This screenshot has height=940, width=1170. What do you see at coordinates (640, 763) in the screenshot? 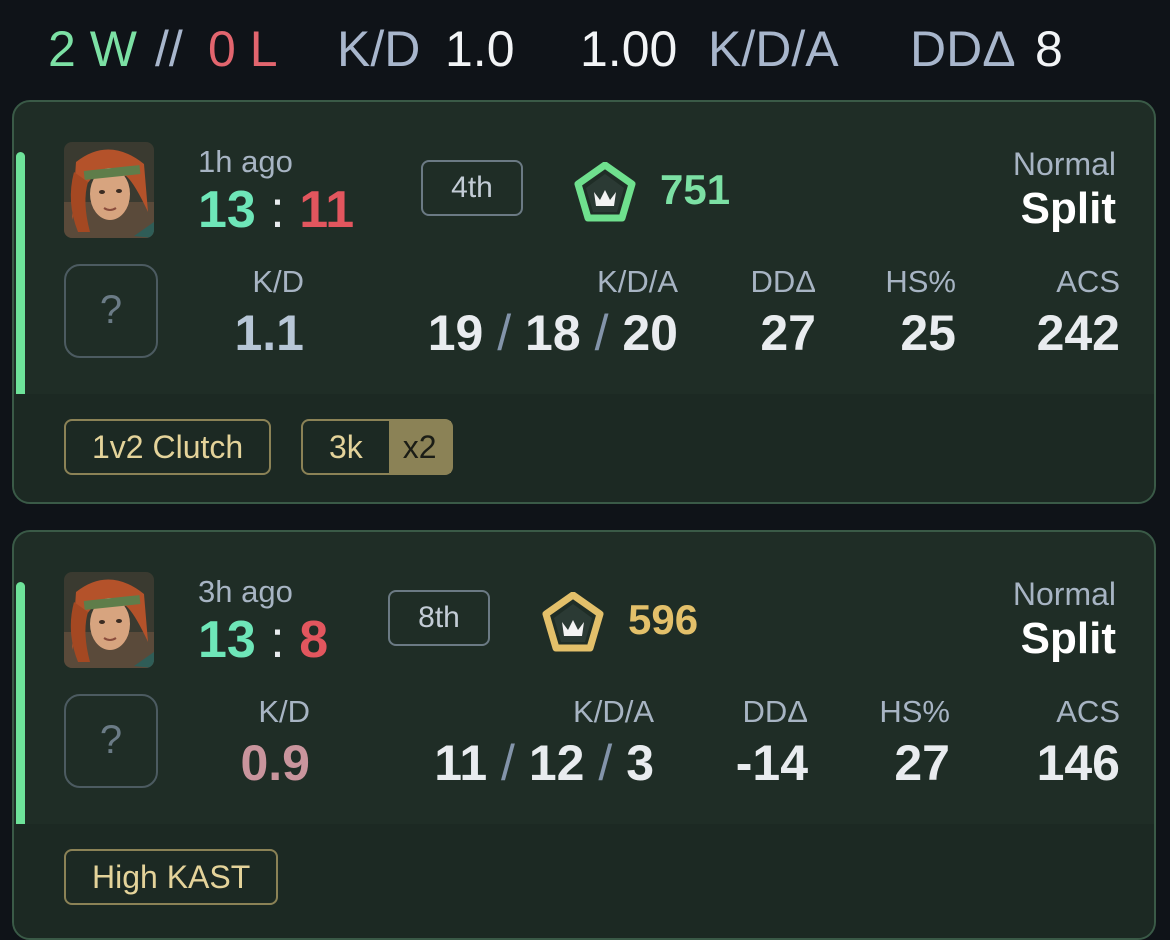
I see `assists: 3` at bounding box center [640, 763].